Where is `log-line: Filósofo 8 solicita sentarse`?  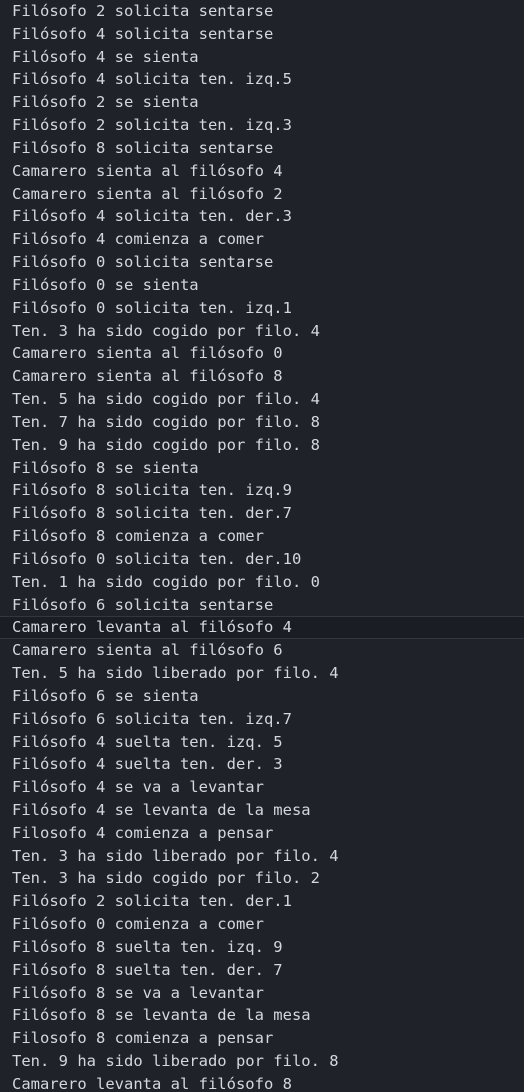
log-line: Filósofo 8 solicita sentarse is located at coordinates (143, 147).